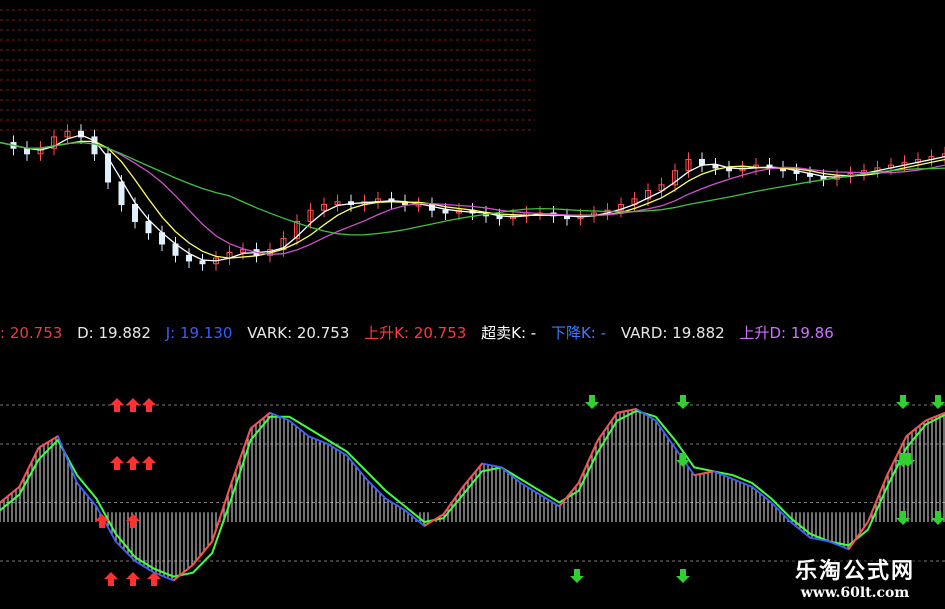 This screenshot has height=609, width=945. What do you see at coordinates (578, 333) in the screenshot?
I see `indicator-falling-k-value: 下降K: -` at bounding box center [578, 333].